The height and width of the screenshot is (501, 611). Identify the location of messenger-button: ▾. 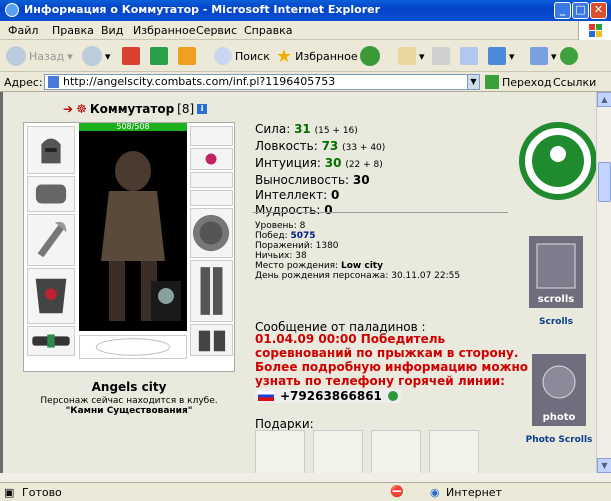
(501, 56).